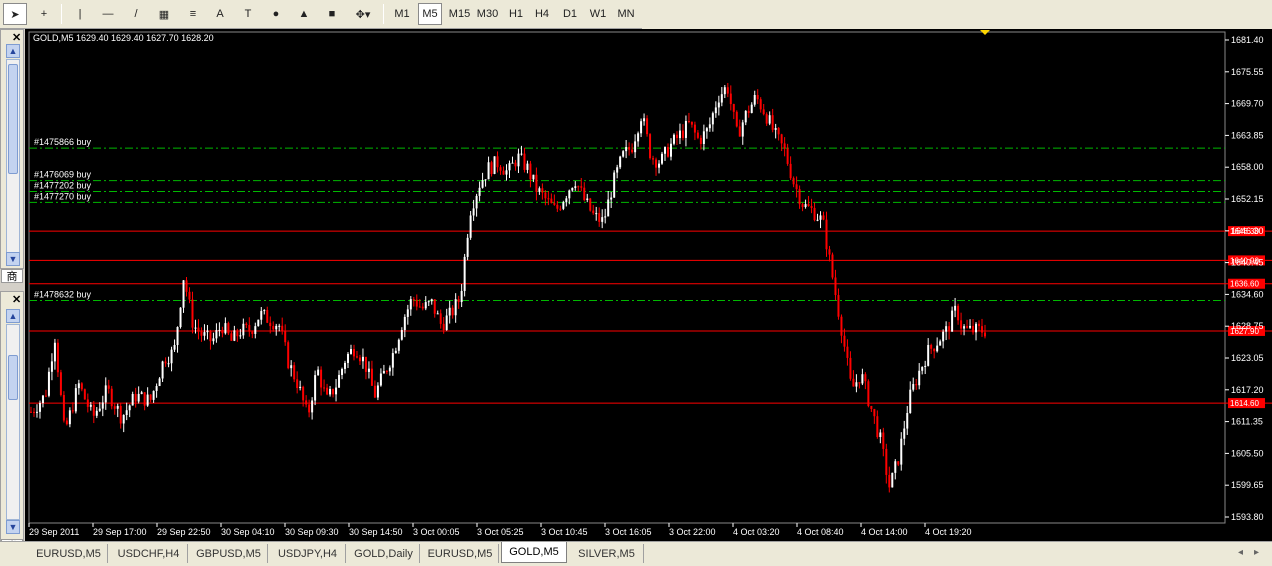 This screenshot has width=1272, height=566. What do you see at coordinates (542, 14) in the screenshot?
I see `timeframe-h4-button: H4` at bounding box center [542, 14].